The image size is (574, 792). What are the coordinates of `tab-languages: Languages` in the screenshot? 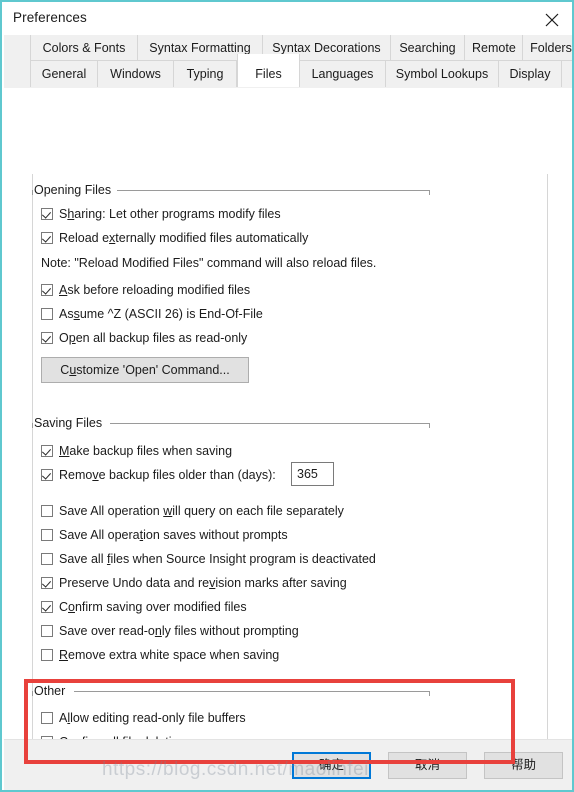 It's located at (343, 74).